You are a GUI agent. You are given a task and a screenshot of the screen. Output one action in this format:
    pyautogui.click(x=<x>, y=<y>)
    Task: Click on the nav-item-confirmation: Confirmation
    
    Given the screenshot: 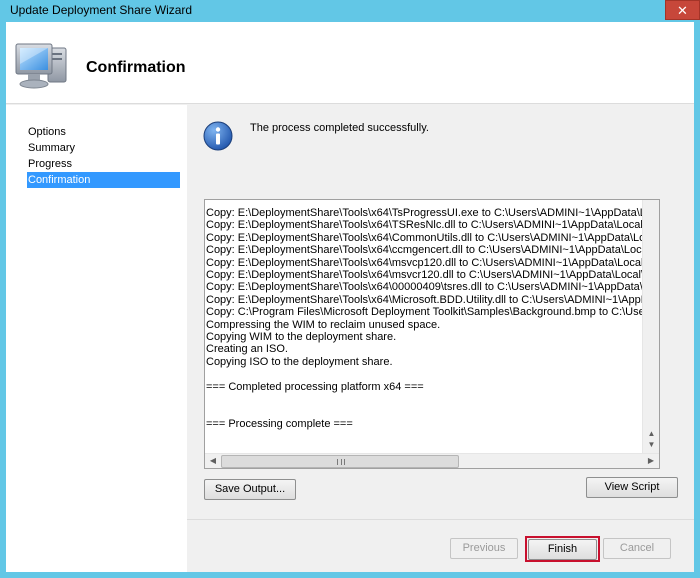 What is the action you would take?
    pyautogui.click(x=103, y=180)
    